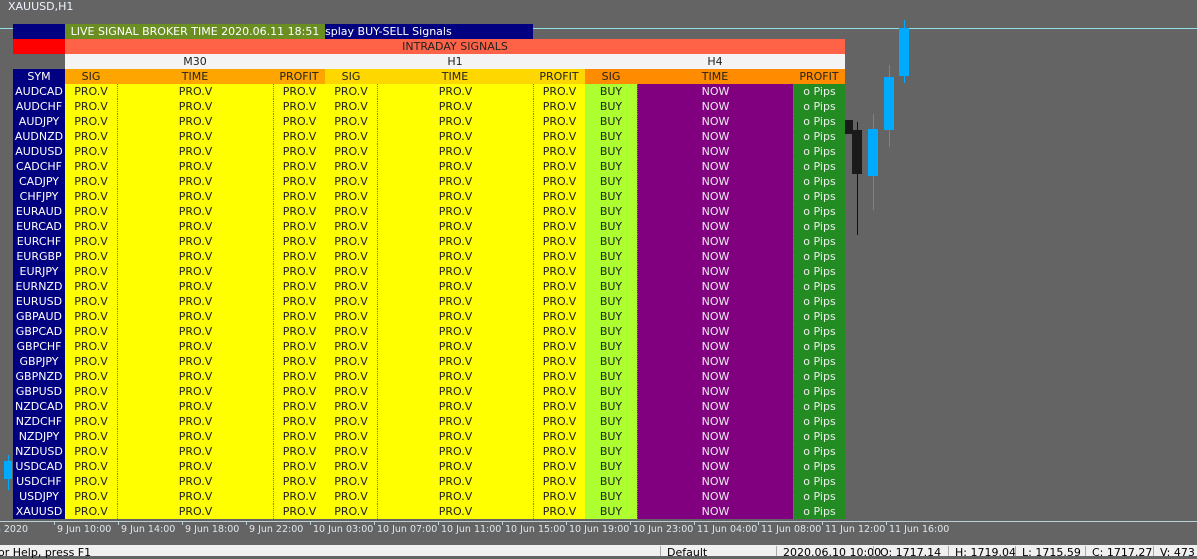  Describe the element at coordinates (39, 316) in the screenshot. I see `symbol-cell: GBPAUD` at that location.